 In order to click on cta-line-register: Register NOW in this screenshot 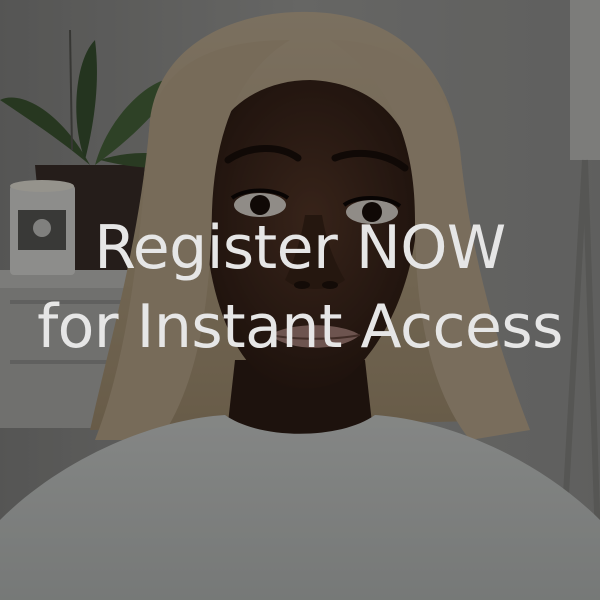, I will do `click(300, 248)`.